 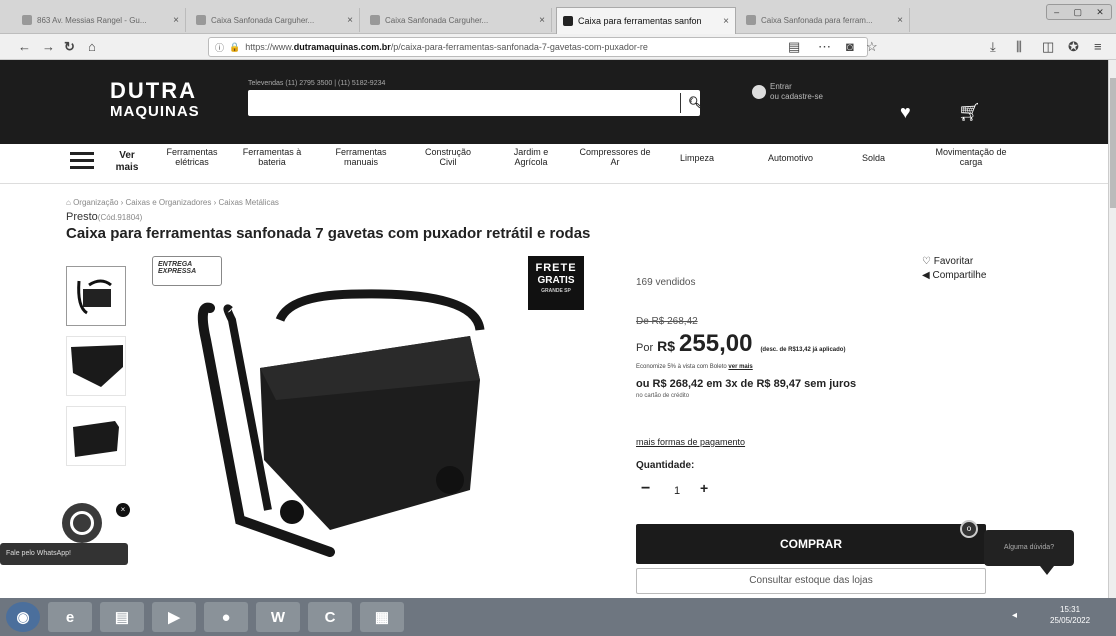 I want to click on category-link: Ferramentas à bateria, so click(x=272, y=157).